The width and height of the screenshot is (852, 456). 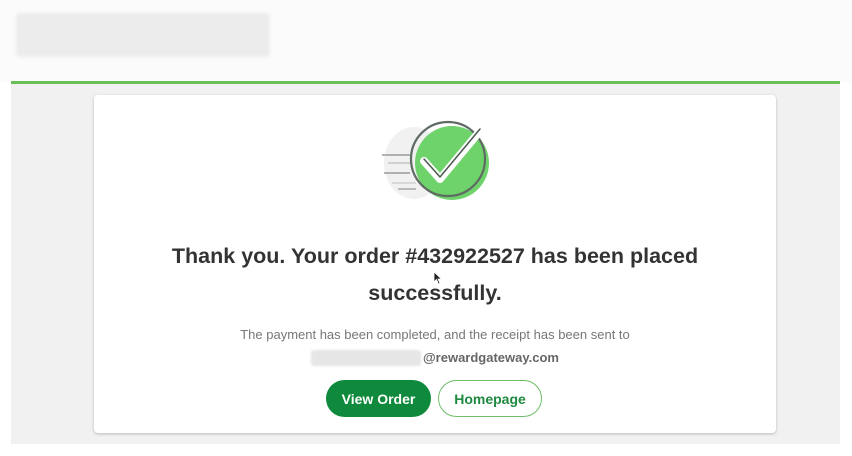 I want to click on check-circle-icon, so click(x=435, y=160).